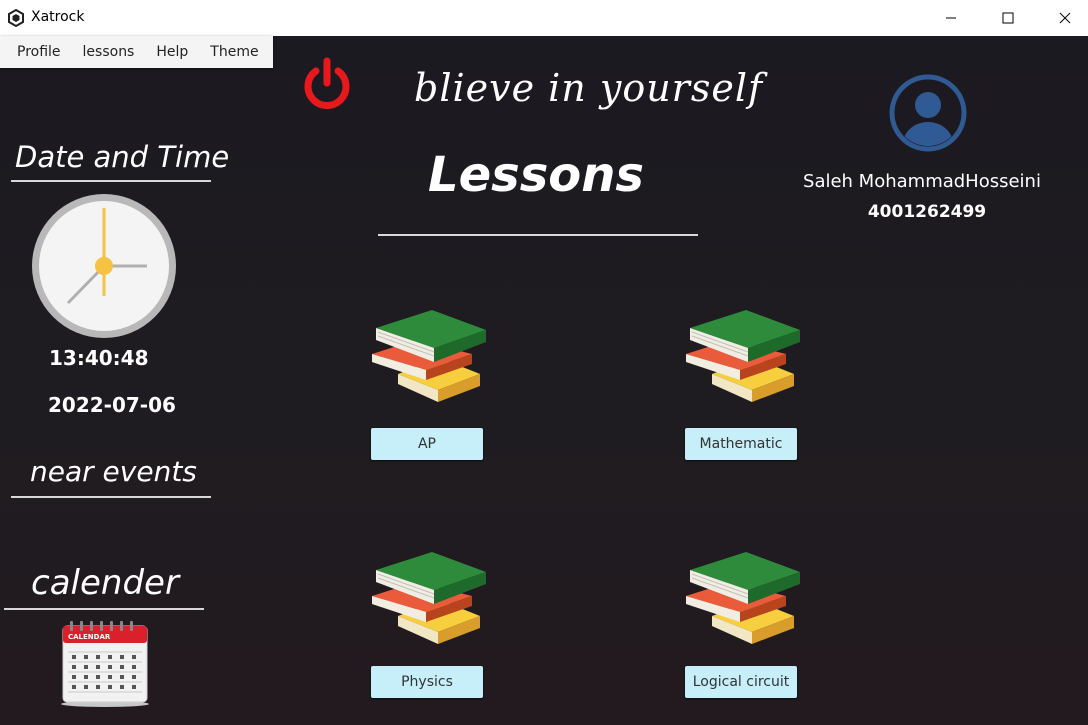 The height and width of the screenshot is (725, 1088). I want to click on clock-icon, so click(104, 266).